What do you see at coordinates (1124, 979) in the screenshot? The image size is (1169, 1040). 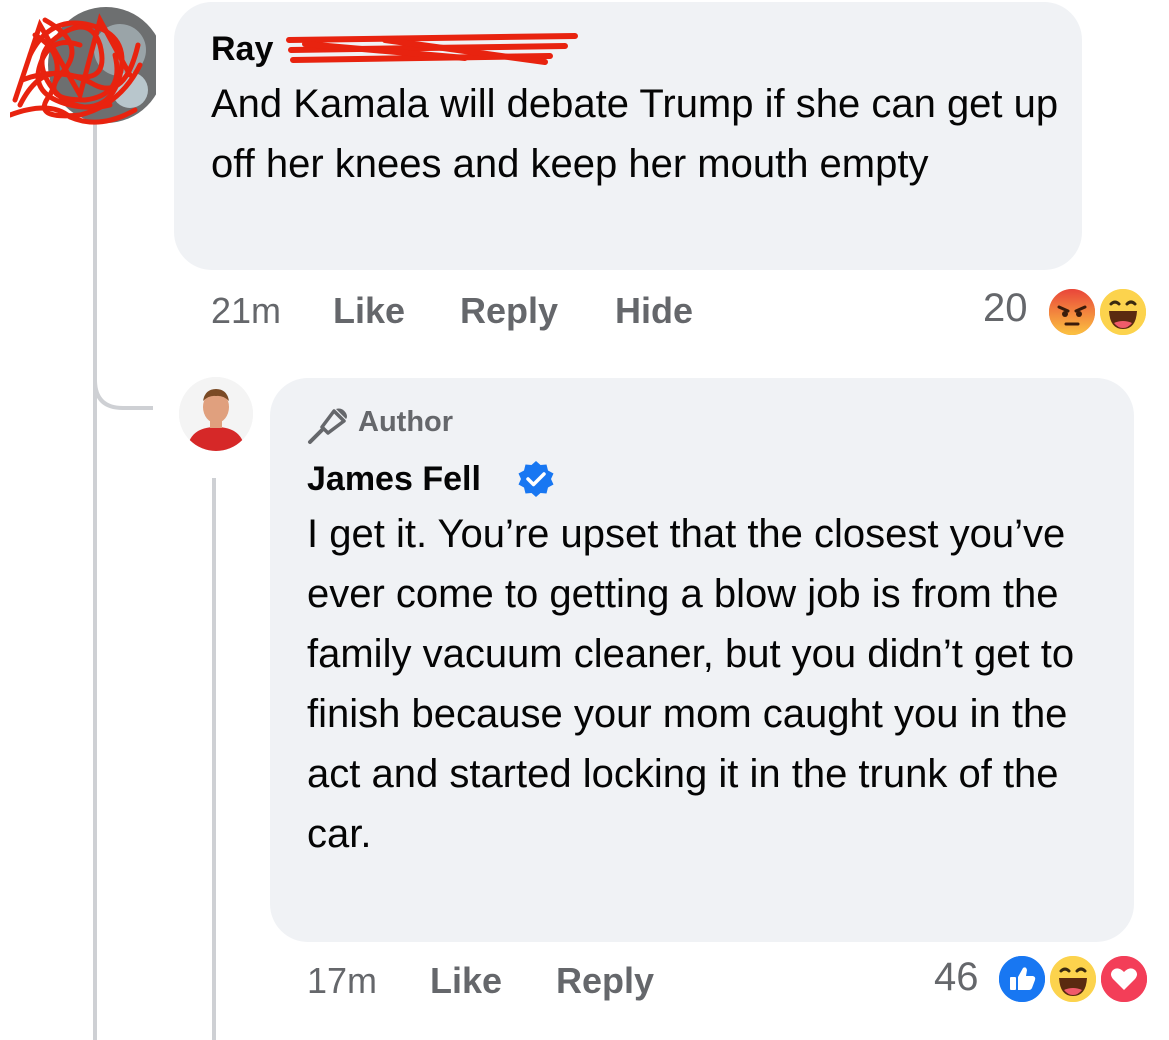 I see `love-icon` at bounding box center [1124, 979].